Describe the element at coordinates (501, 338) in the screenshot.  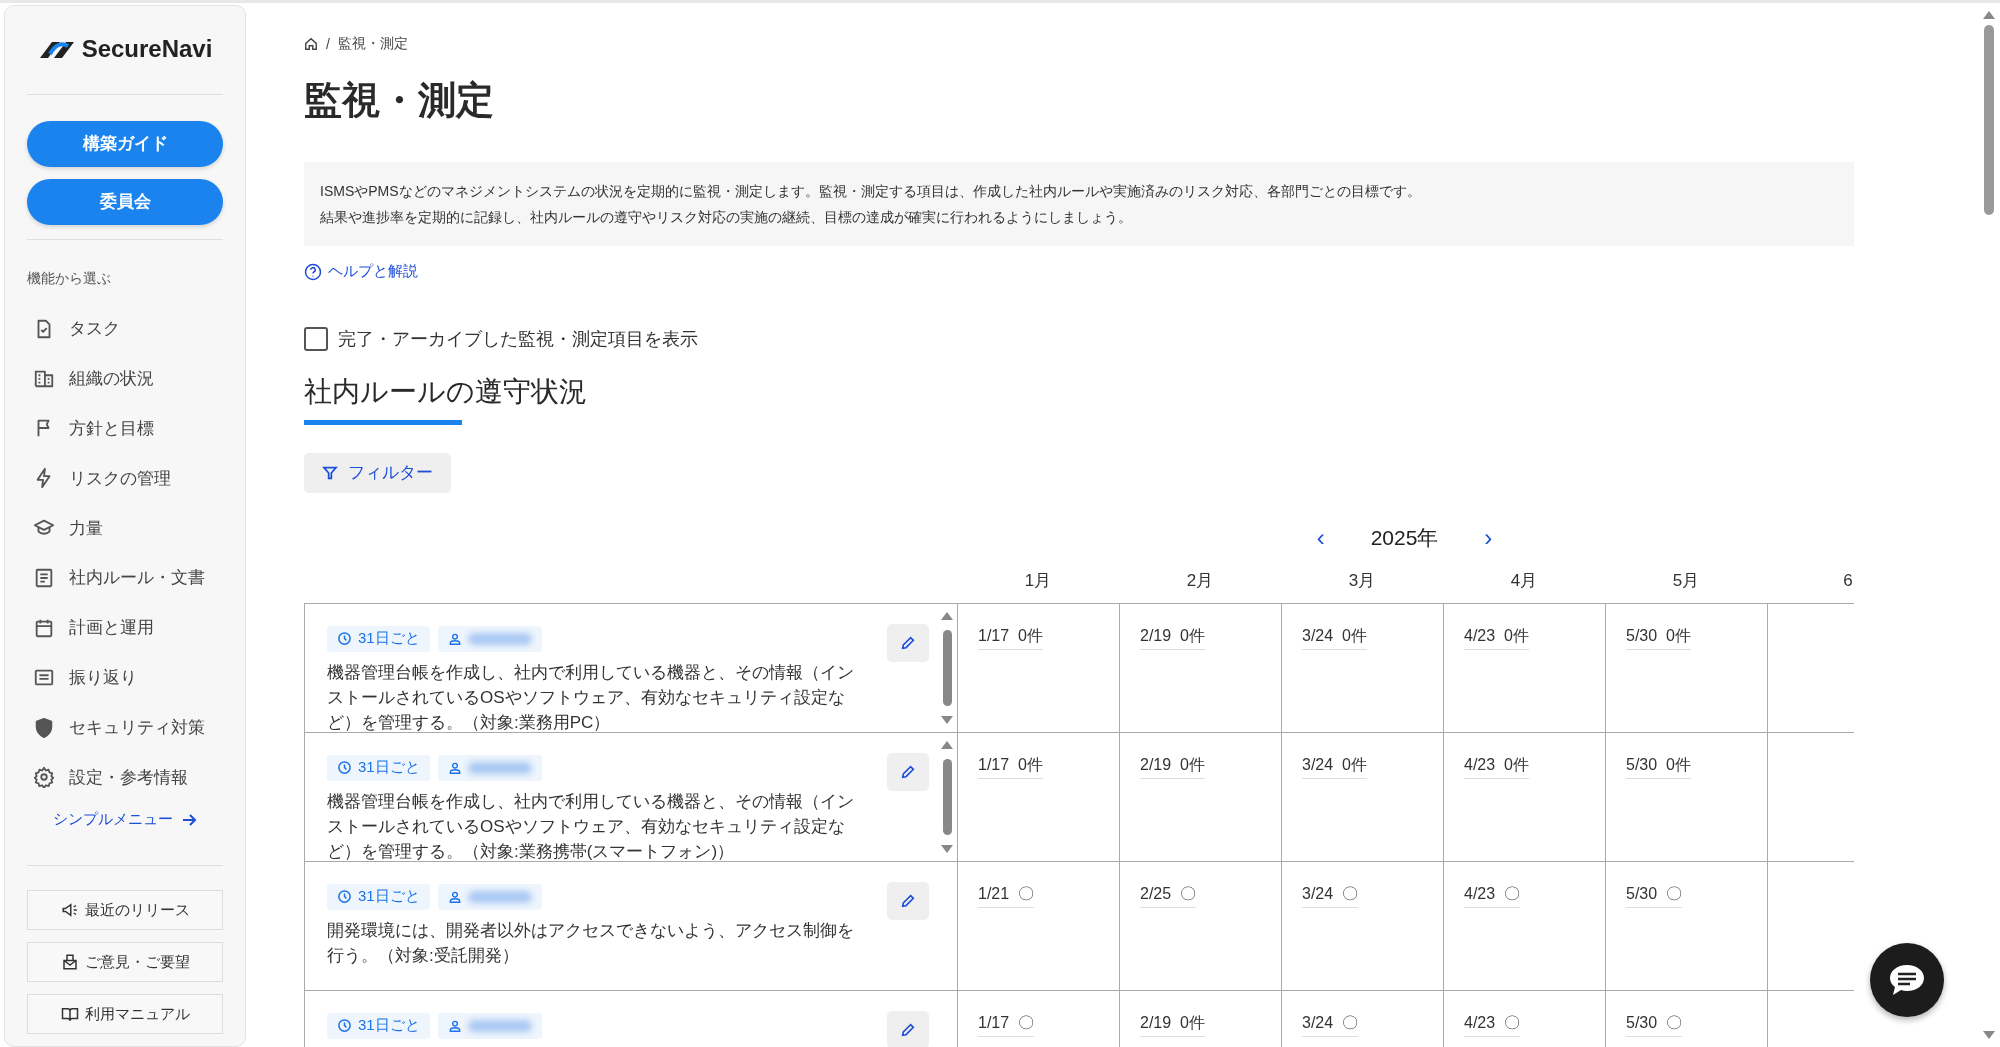
I see `archived-checkbox: 完了・アーカイブした監視・測定項目を表示` at that location.